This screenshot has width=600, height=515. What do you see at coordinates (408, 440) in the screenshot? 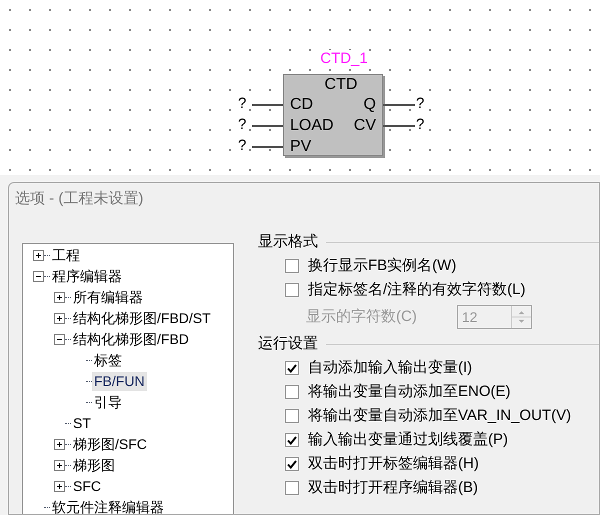
I see `option-label: 输入输出变量通过划线覆盖(P)` at bounding box center [408, 440].